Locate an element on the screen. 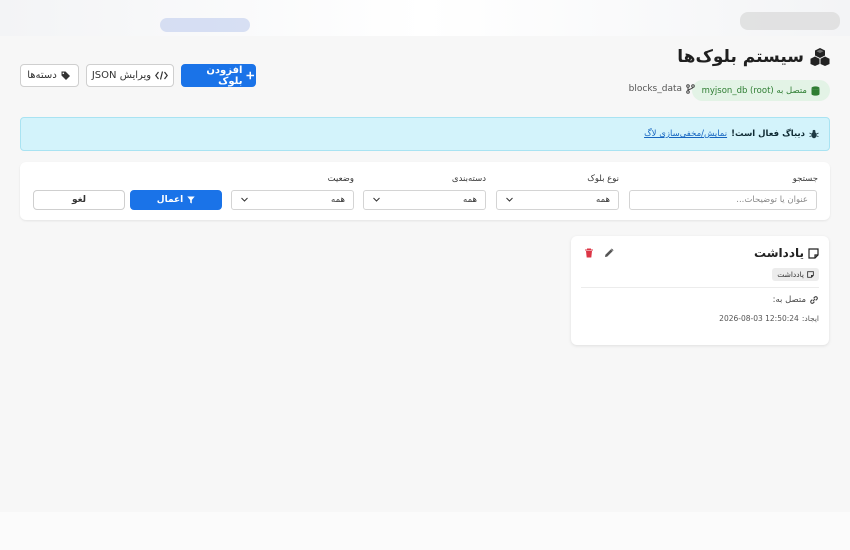  edit-json-button: ویرایش JSON is located at coordinates (130, 75).